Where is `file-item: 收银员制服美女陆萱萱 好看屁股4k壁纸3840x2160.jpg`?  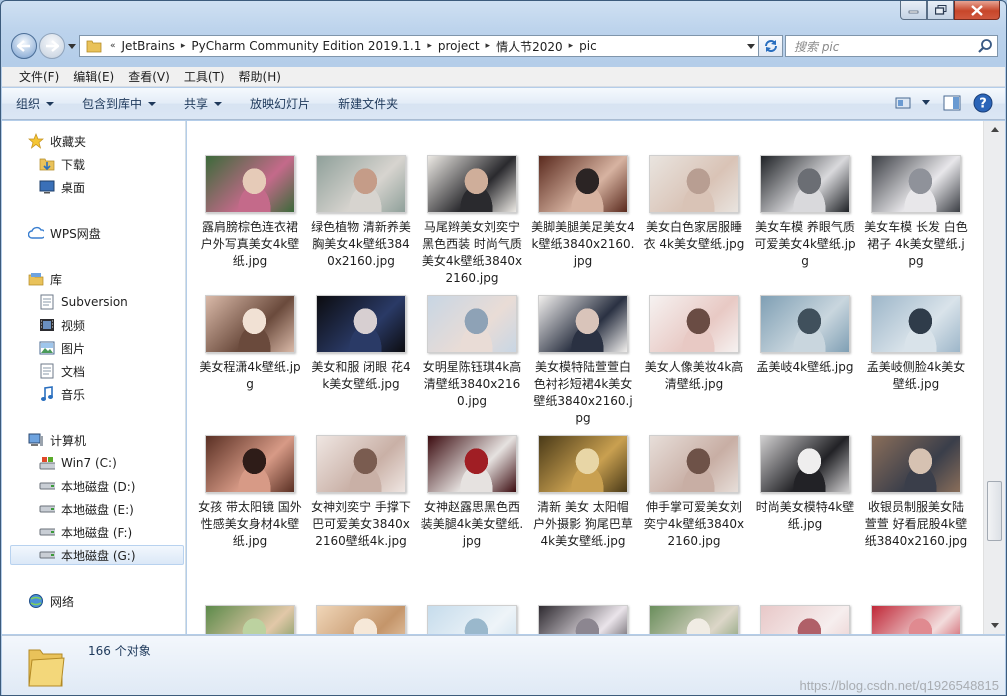 file-item: 收银员制服美女陆萱萱 好看屁股4k壁纸3840x2160.jpg is located at coordinates (916, 492).